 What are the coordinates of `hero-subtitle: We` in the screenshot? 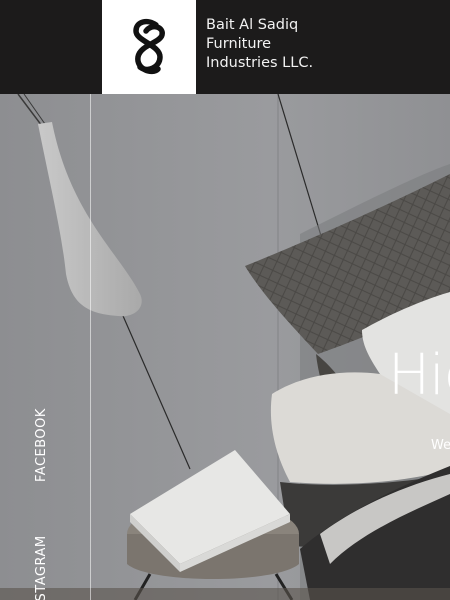 It's located at (440, 445).